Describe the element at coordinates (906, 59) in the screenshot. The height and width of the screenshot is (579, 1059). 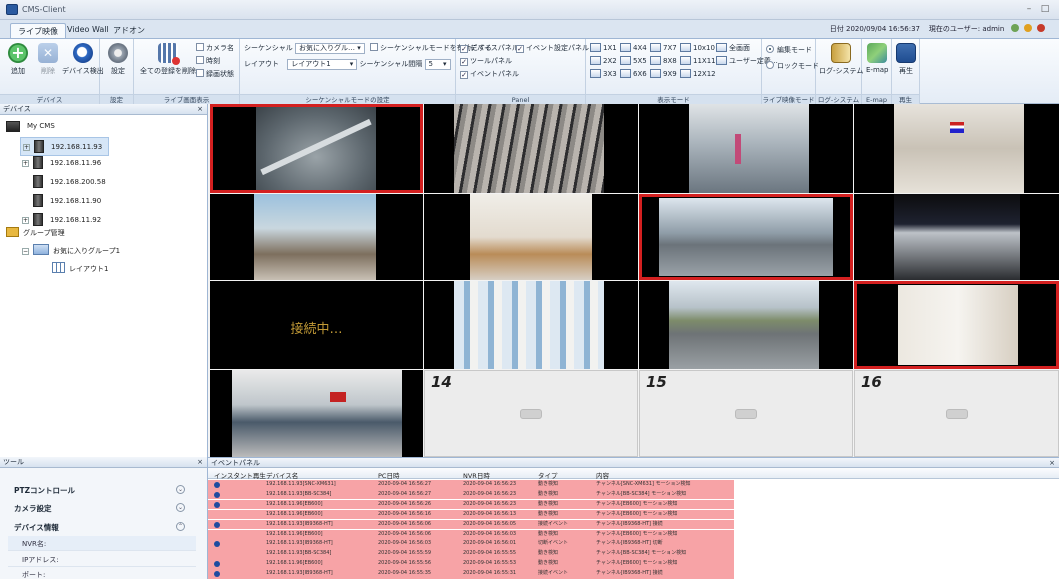
I see `playback-button: 再生` at that location.